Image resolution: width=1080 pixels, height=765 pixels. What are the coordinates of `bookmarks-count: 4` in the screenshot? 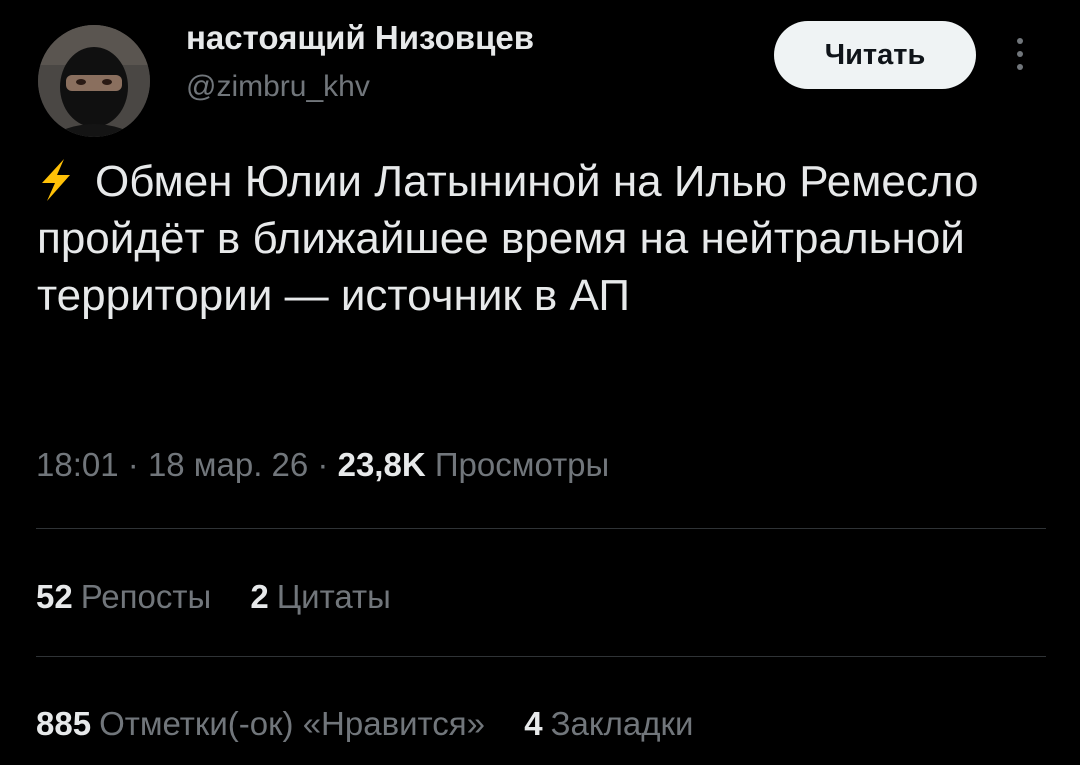 It's located at (533, 723).